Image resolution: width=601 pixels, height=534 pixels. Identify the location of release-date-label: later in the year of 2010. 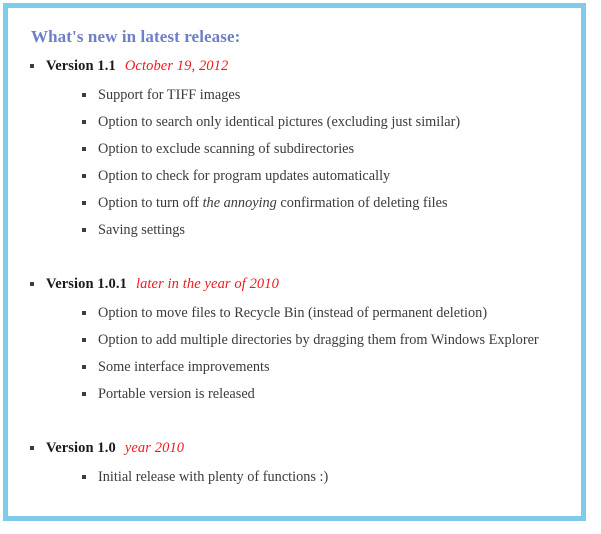
(207, 284).